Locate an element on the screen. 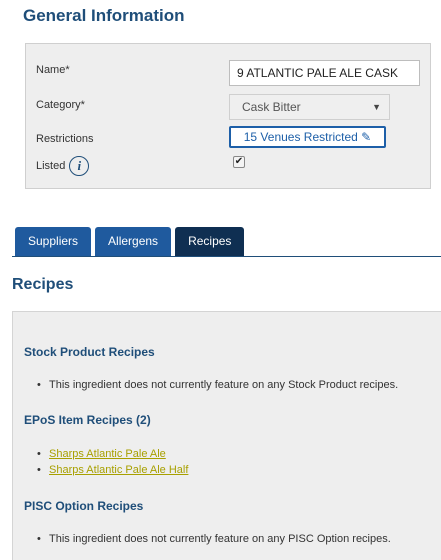 The height and width of the screenshot is (560, 441). pisc-option-recipes-heading: PISC Option Recipes is located at coordinates (84, 506).